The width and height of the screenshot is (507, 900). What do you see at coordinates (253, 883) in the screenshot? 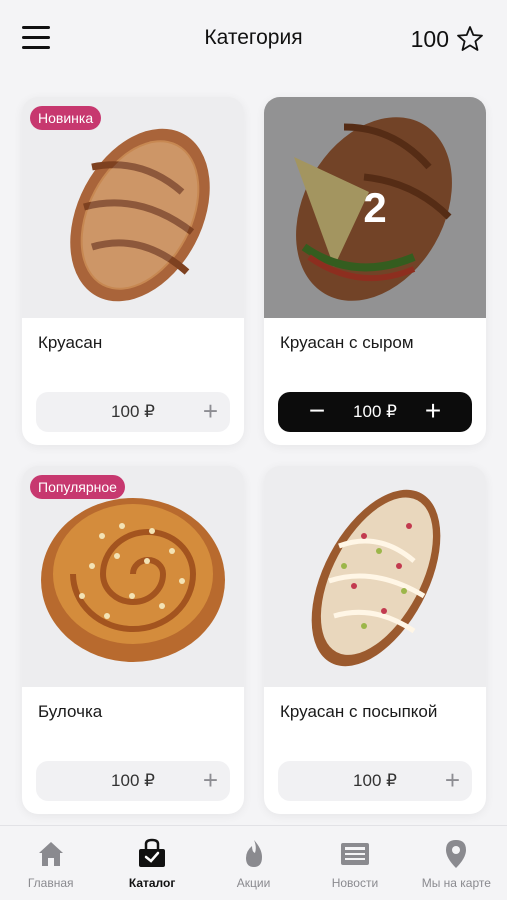
I see `nav-label: Акции` at bounding box center [253, 883].